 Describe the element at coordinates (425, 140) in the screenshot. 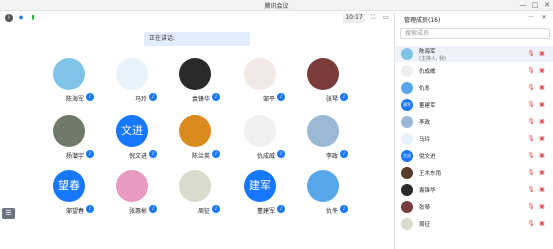

I see `member-name: 马玲` at that location.